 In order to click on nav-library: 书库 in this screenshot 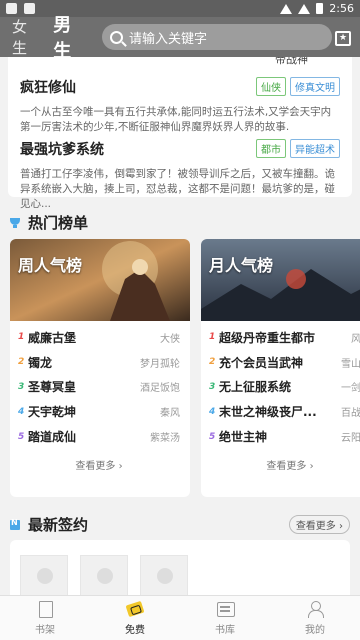, I will do `click(225, 618)`.